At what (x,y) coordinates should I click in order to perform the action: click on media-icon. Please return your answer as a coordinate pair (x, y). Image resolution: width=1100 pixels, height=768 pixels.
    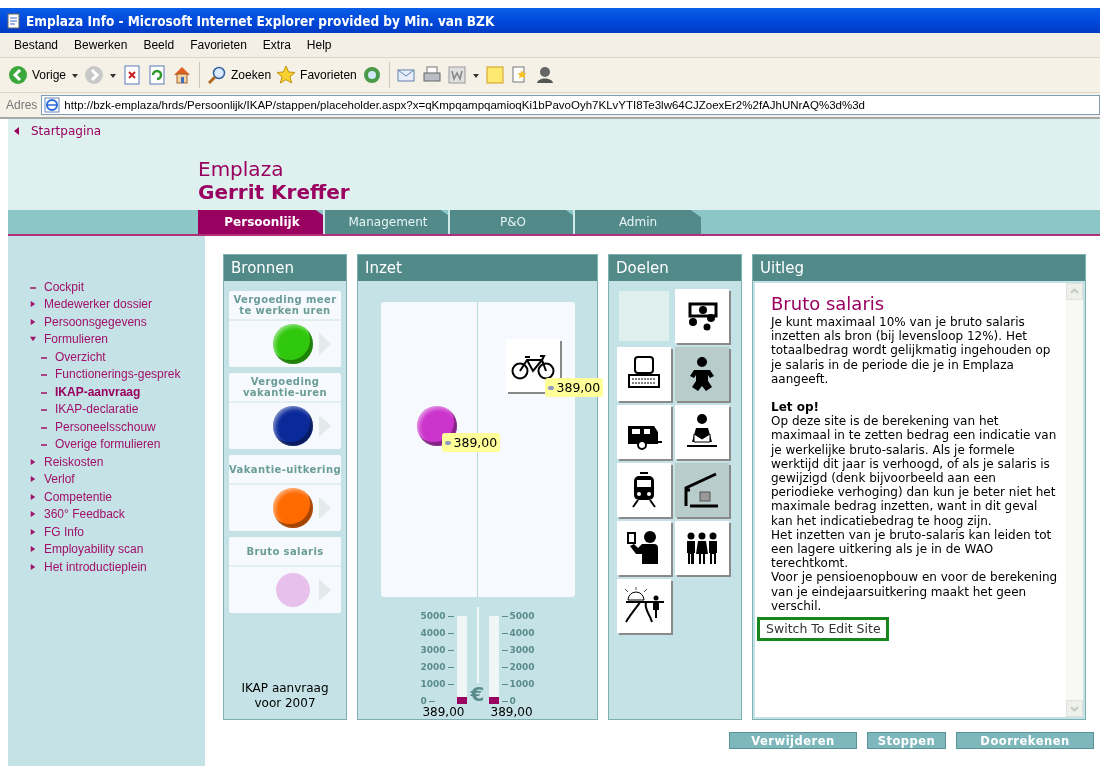
    Looking at the image, I should click on (371, 75).